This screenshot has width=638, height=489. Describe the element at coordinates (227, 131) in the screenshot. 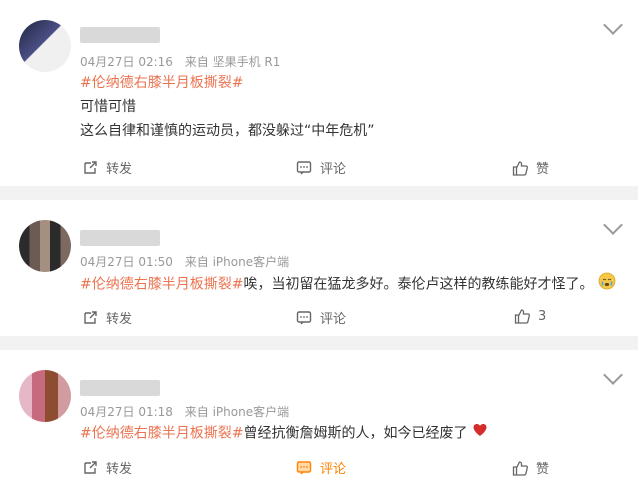

I see `comment-line: 这么自律和谨慎的运动员，都没躲过“中年危机”` at that location.